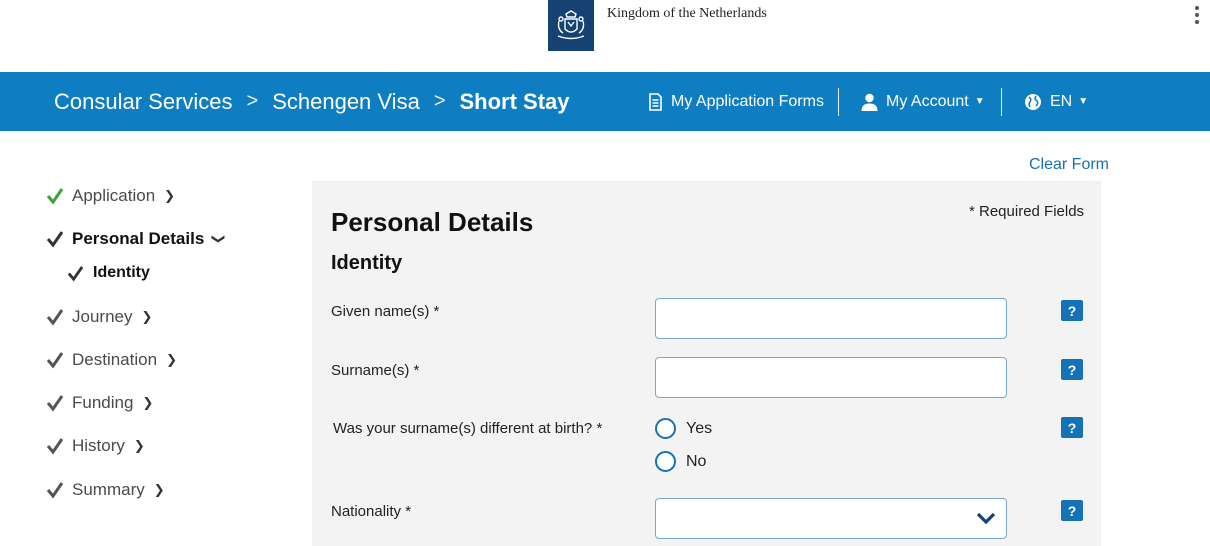 Image resolution: width=1210 pixels, height=546 pixels. Describe the element at coordinates (367, 263) in the screenshot. I see `section-title: Identity` at that location.